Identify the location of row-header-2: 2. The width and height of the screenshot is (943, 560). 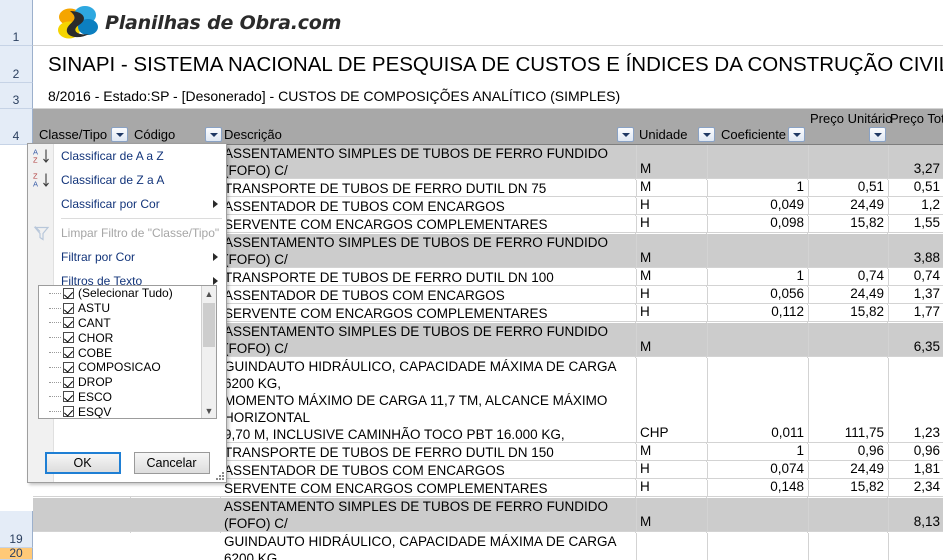
(16, 64).